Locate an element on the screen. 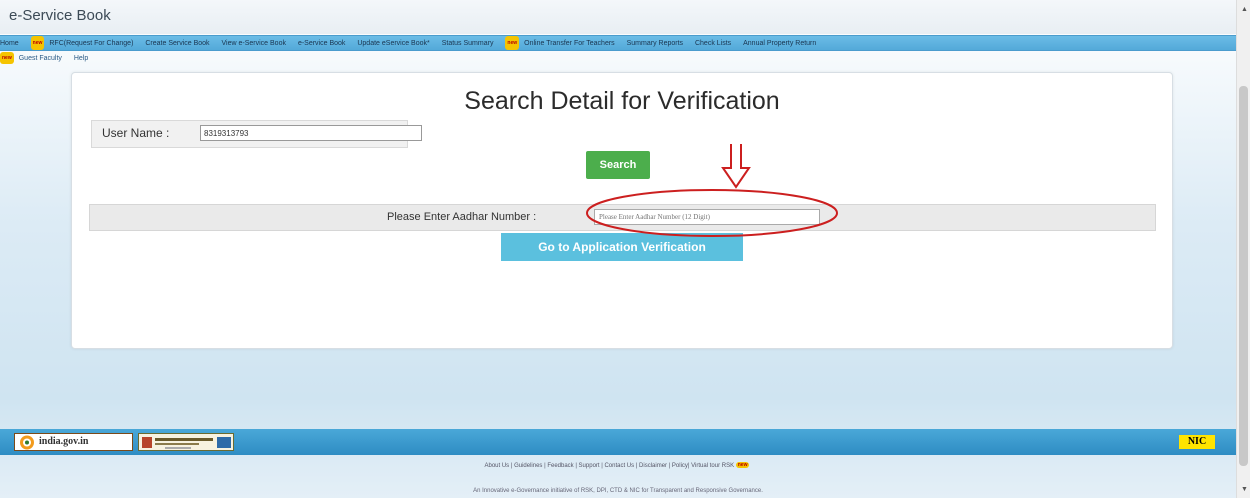  footer-bar: india.gov.in NIC is located at coordinates (618, 442).